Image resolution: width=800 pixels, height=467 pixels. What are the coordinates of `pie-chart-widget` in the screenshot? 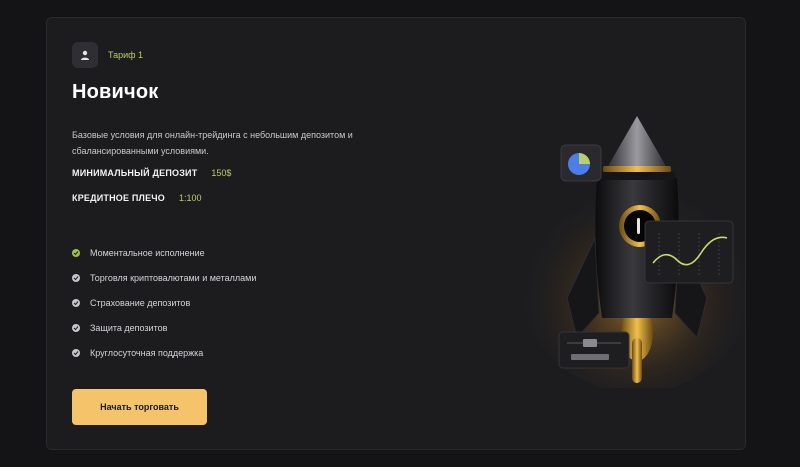 It's located at (581, 163).